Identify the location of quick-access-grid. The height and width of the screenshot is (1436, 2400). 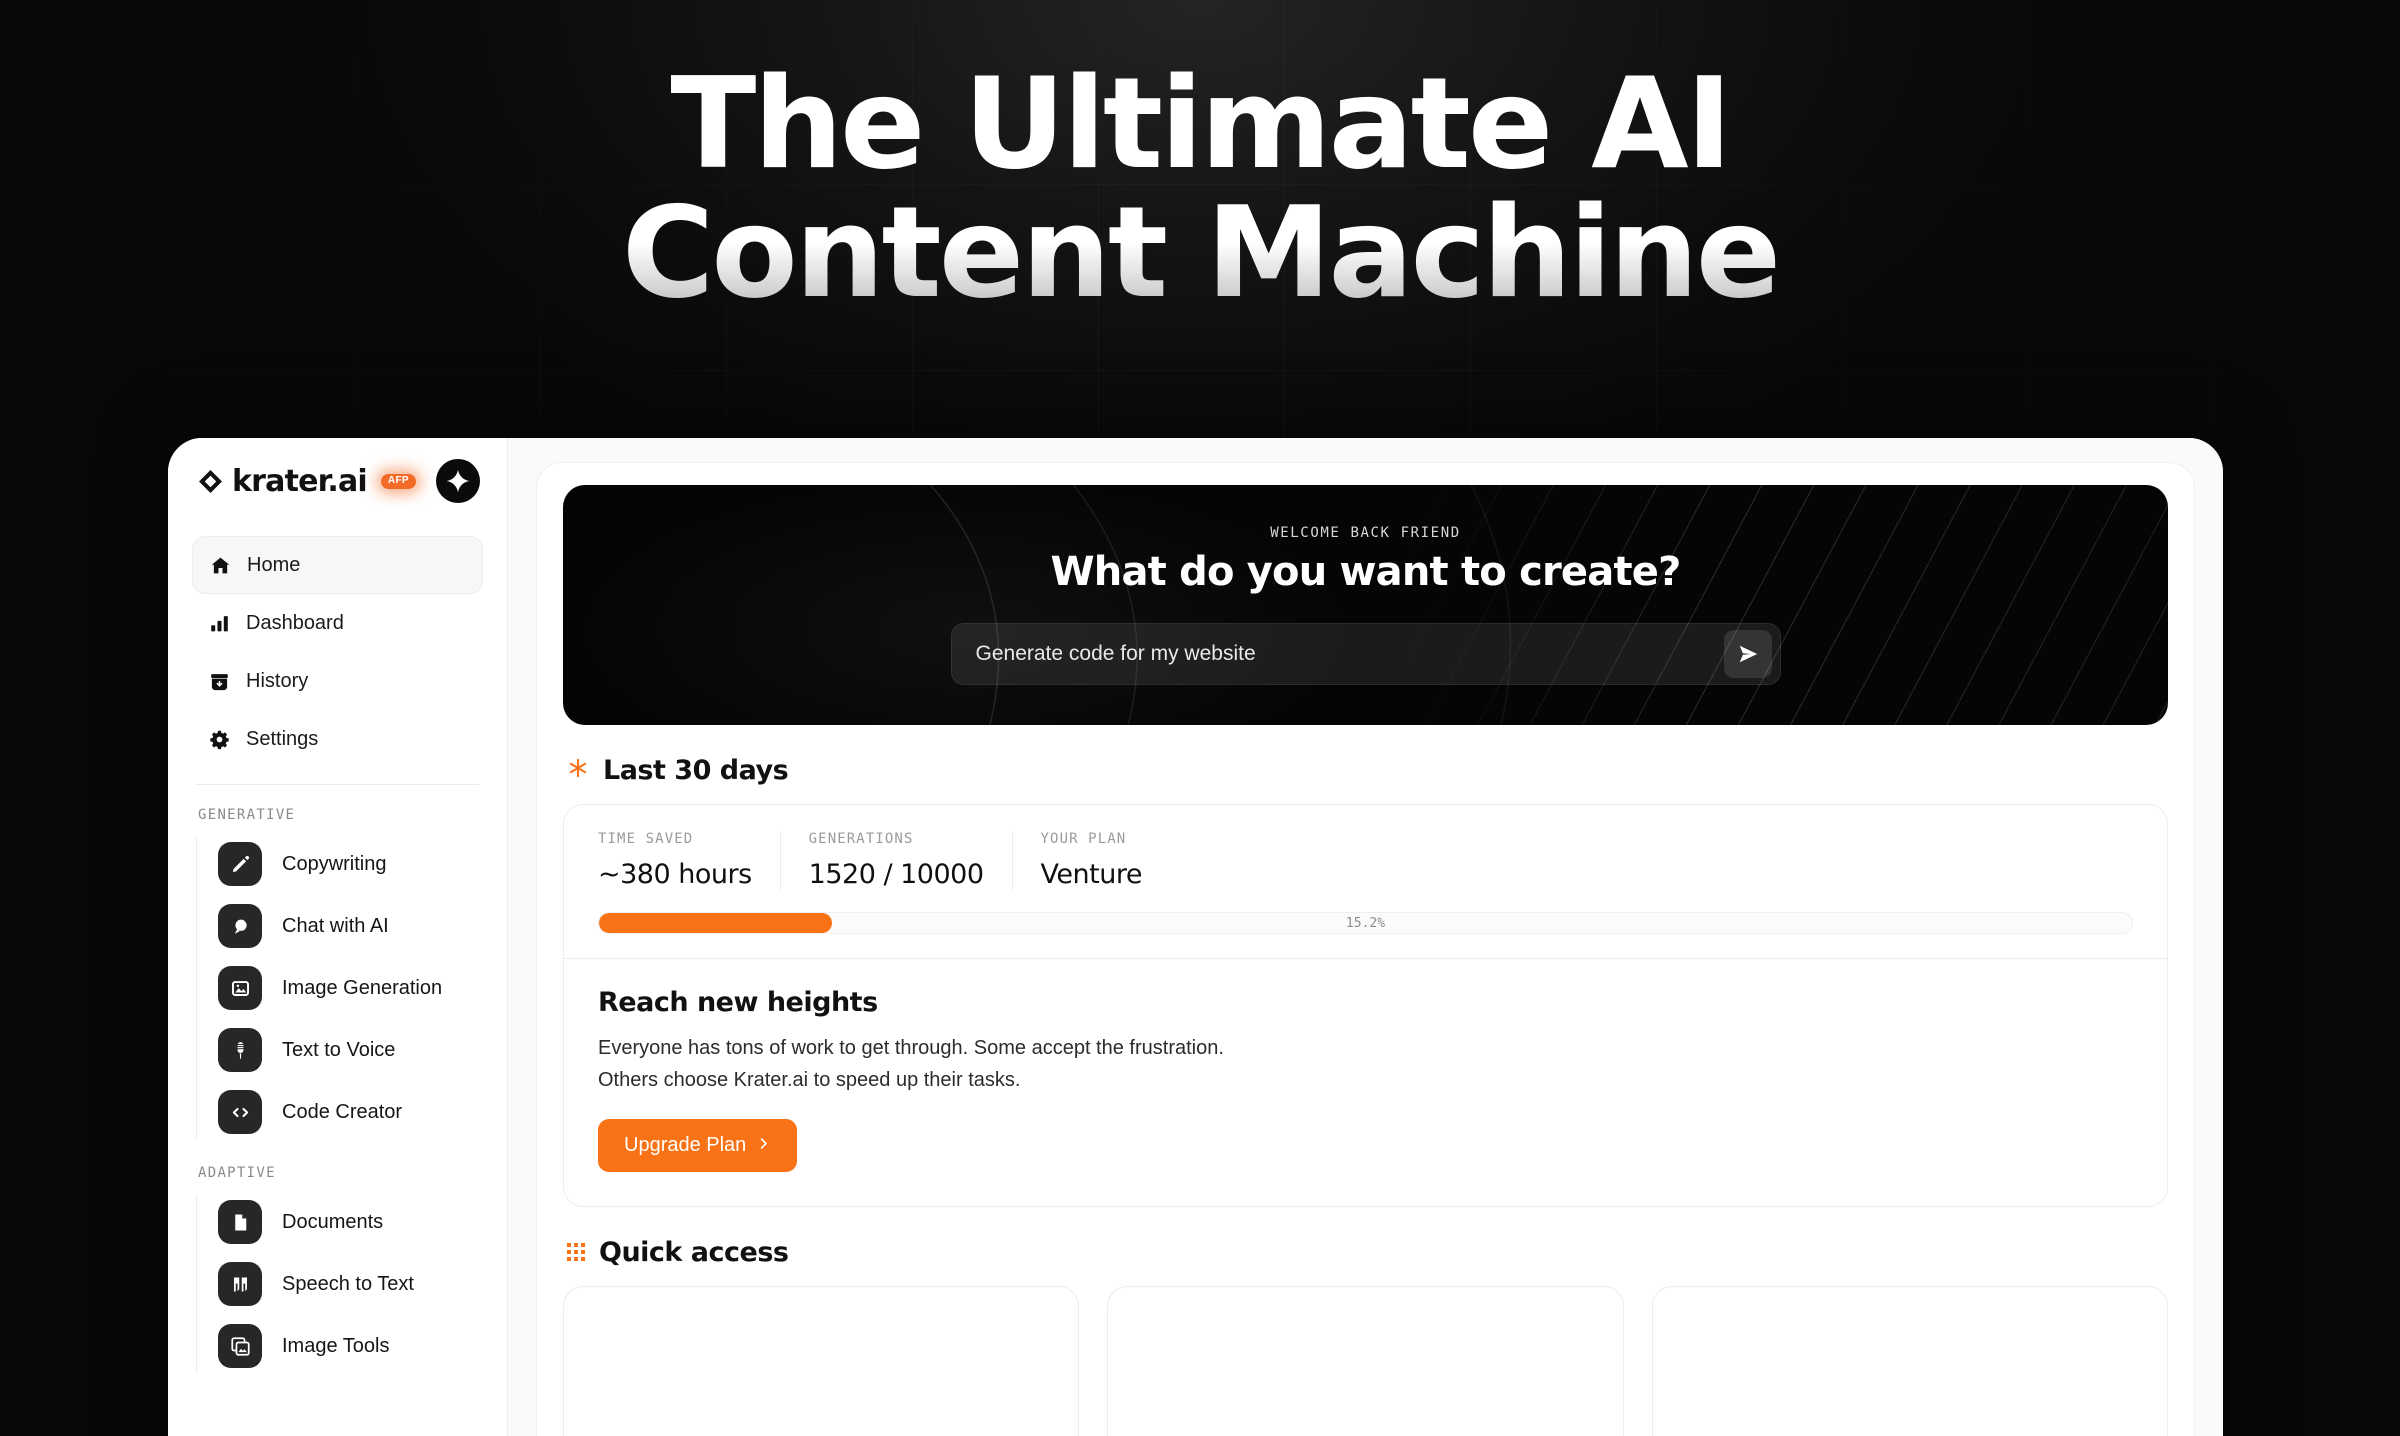
(1365, 1360).